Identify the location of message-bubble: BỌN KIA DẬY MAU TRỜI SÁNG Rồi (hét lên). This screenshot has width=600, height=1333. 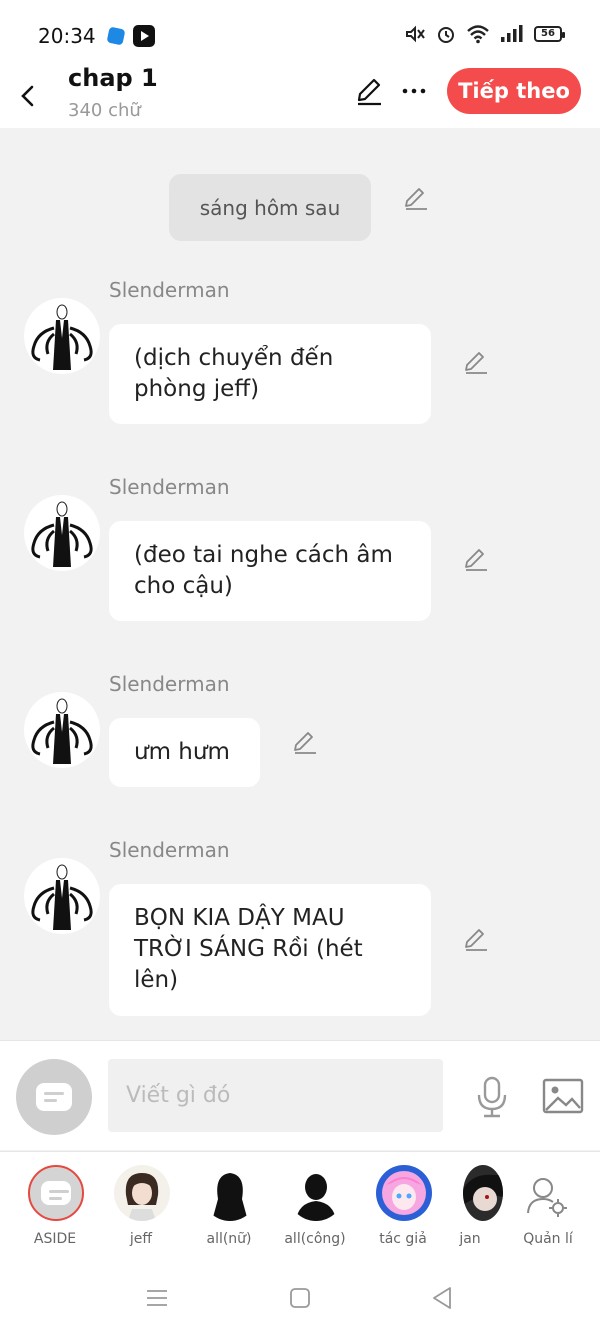
(270, 950).